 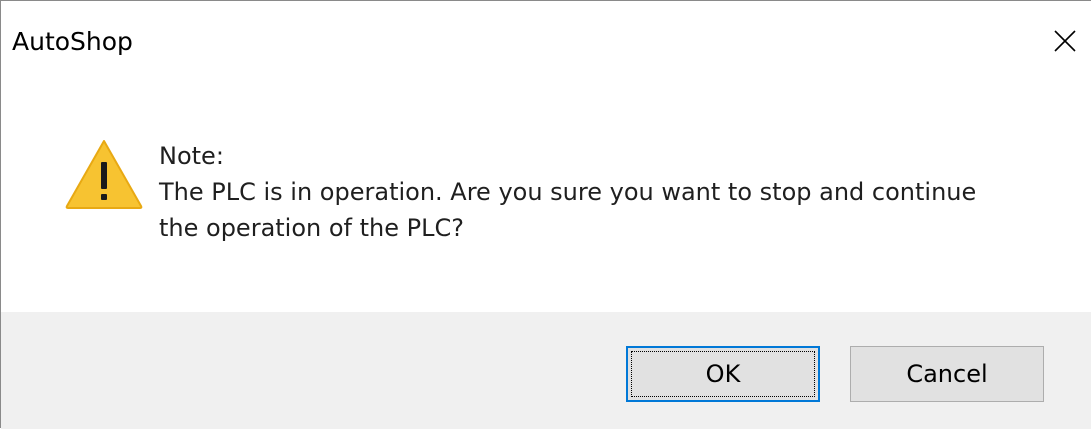 What do you see at coordinates (104, 174) in the screenshot?
I see `warning-icon` at bounding box center [104, 174].